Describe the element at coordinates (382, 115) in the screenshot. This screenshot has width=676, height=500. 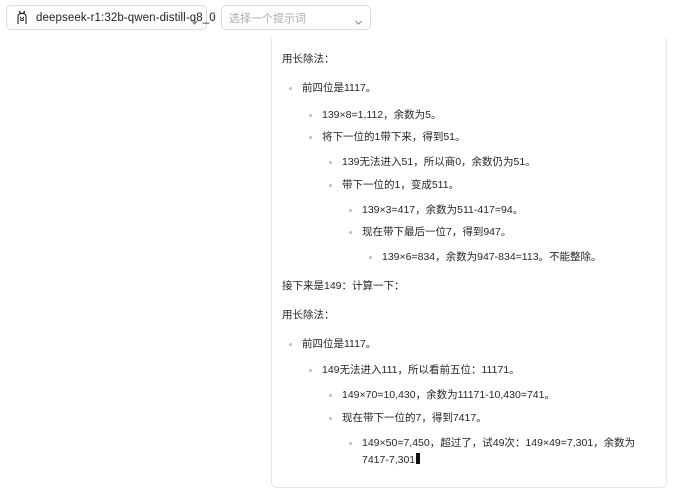
I see `list-item: 139×8=1,112，余数为5。` at that location.